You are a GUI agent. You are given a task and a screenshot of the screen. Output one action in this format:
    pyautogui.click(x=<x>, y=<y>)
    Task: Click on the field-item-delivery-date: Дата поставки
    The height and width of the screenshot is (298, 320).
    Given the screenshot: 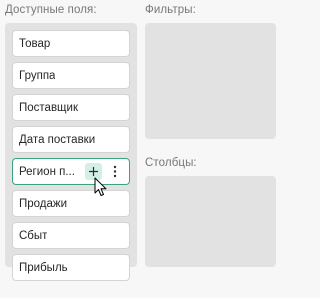 What is the action you would take?
    pyautogui.click(x=71, y=139)
    